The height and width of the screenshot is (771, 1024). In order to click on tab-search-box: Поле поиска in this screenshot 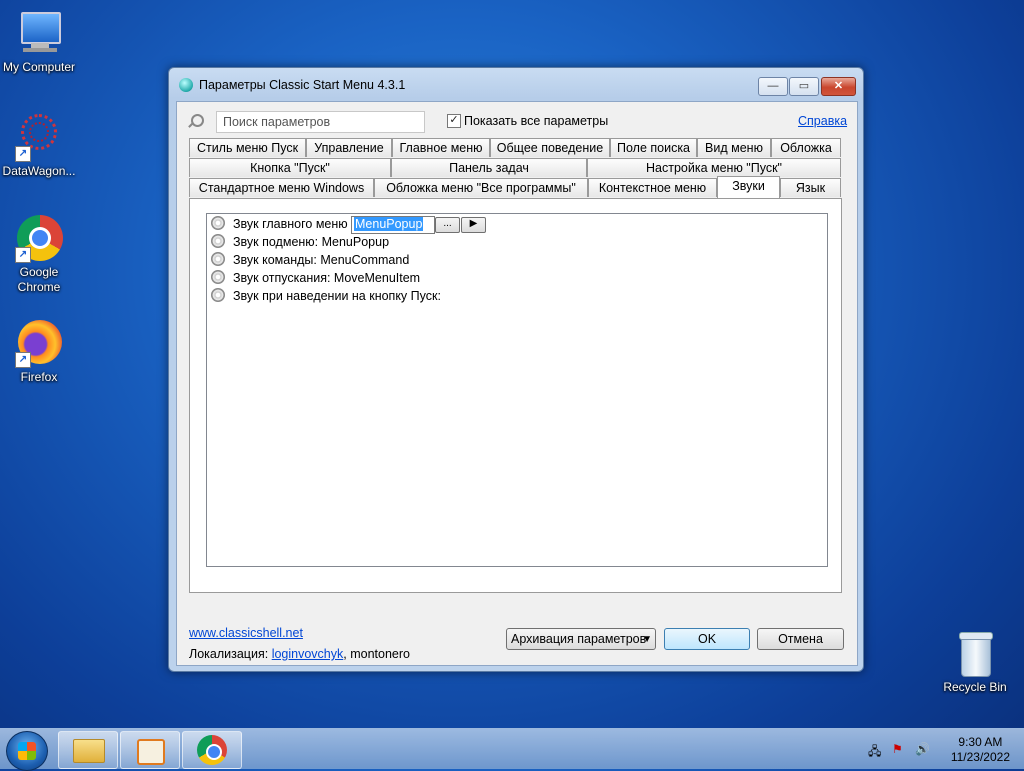, I will do `click(653, 147)`.